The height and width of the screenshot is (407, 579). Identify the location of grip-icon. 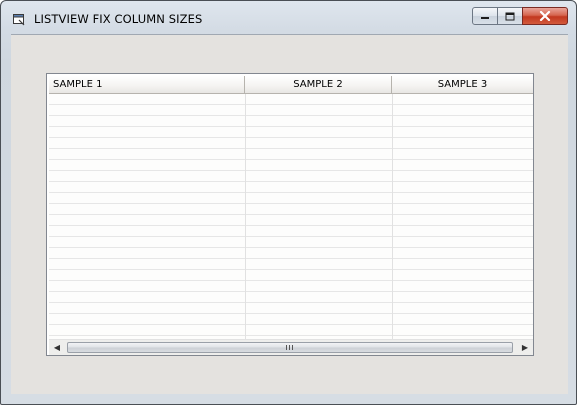
(290, 347).